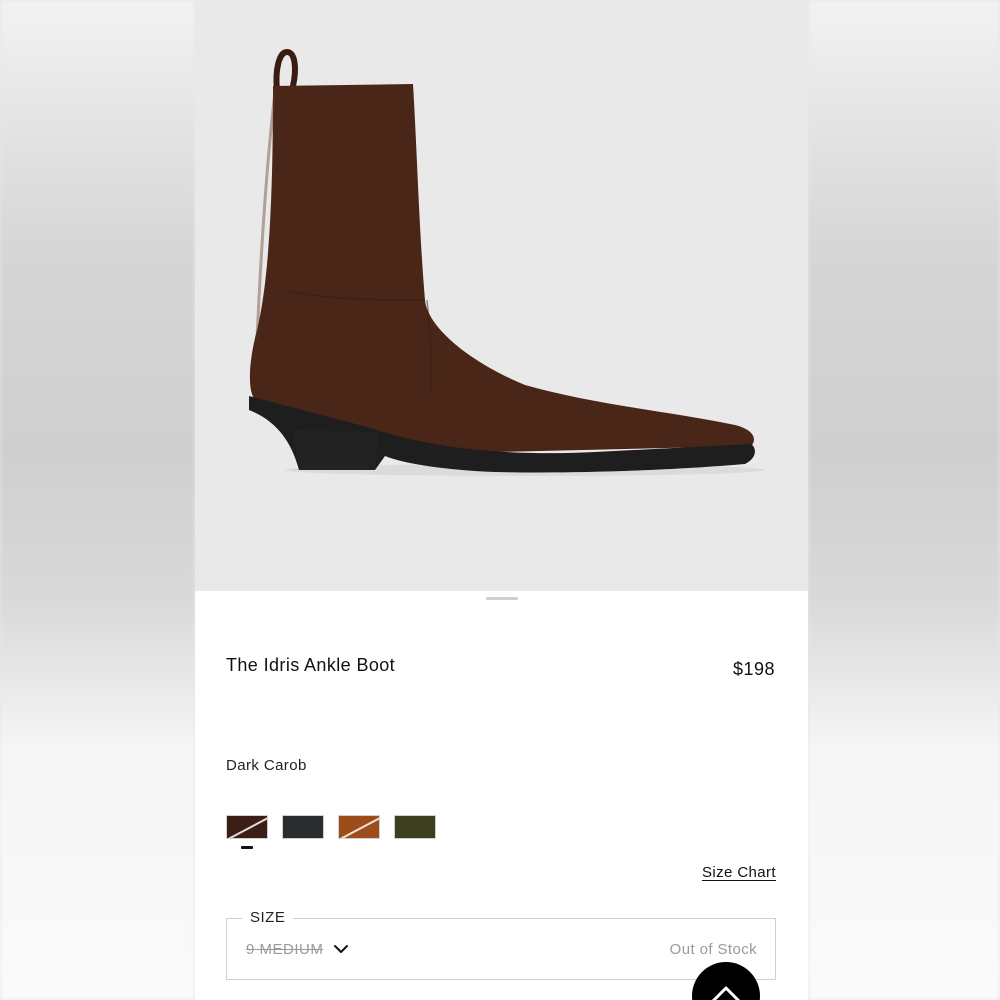  What do you see at coordinates (502, 598) in the screenshot?
I see `sheet-drag-handle` at bounding box center [502, 598].